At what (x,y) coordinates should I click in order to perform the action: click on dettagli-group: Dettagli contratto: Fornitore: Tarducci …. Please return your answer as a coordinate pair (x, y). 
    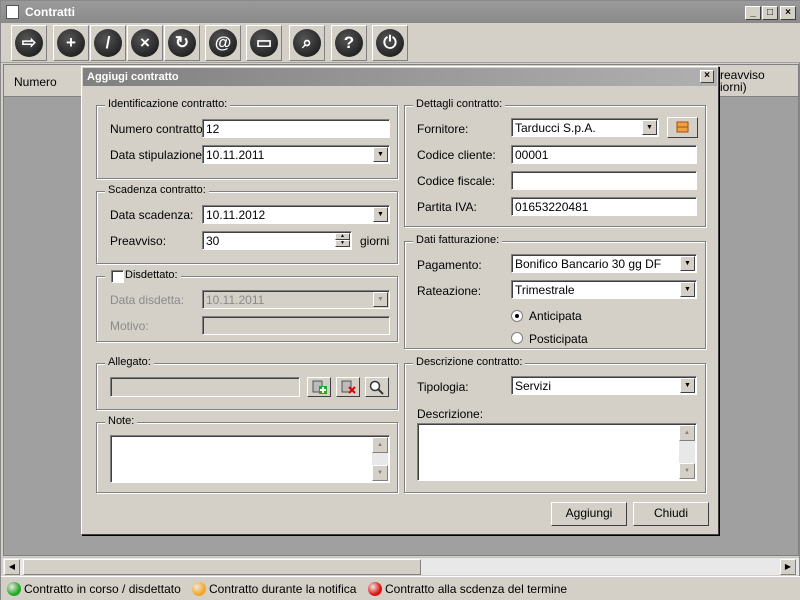
    Looking at the image, I should click on (555, 162).